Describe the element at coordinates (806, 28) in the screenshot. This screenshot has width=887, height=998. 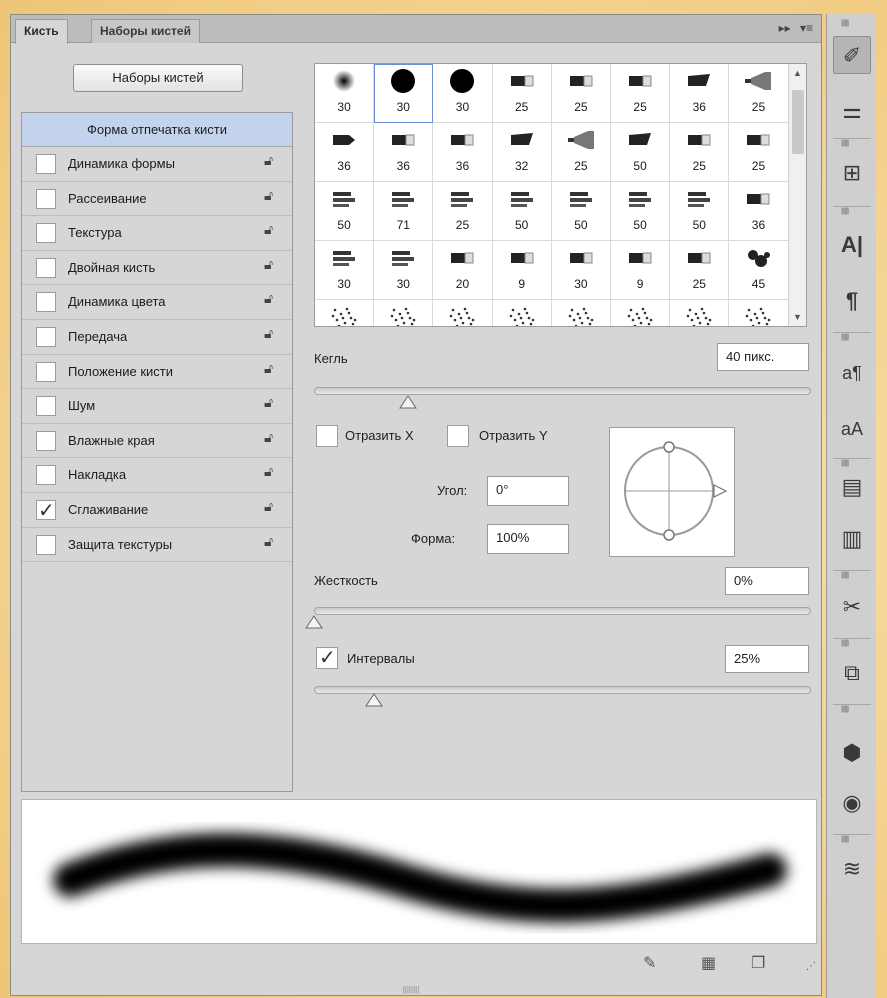
I see `panel-menu-icon: ▾≡` at that location.